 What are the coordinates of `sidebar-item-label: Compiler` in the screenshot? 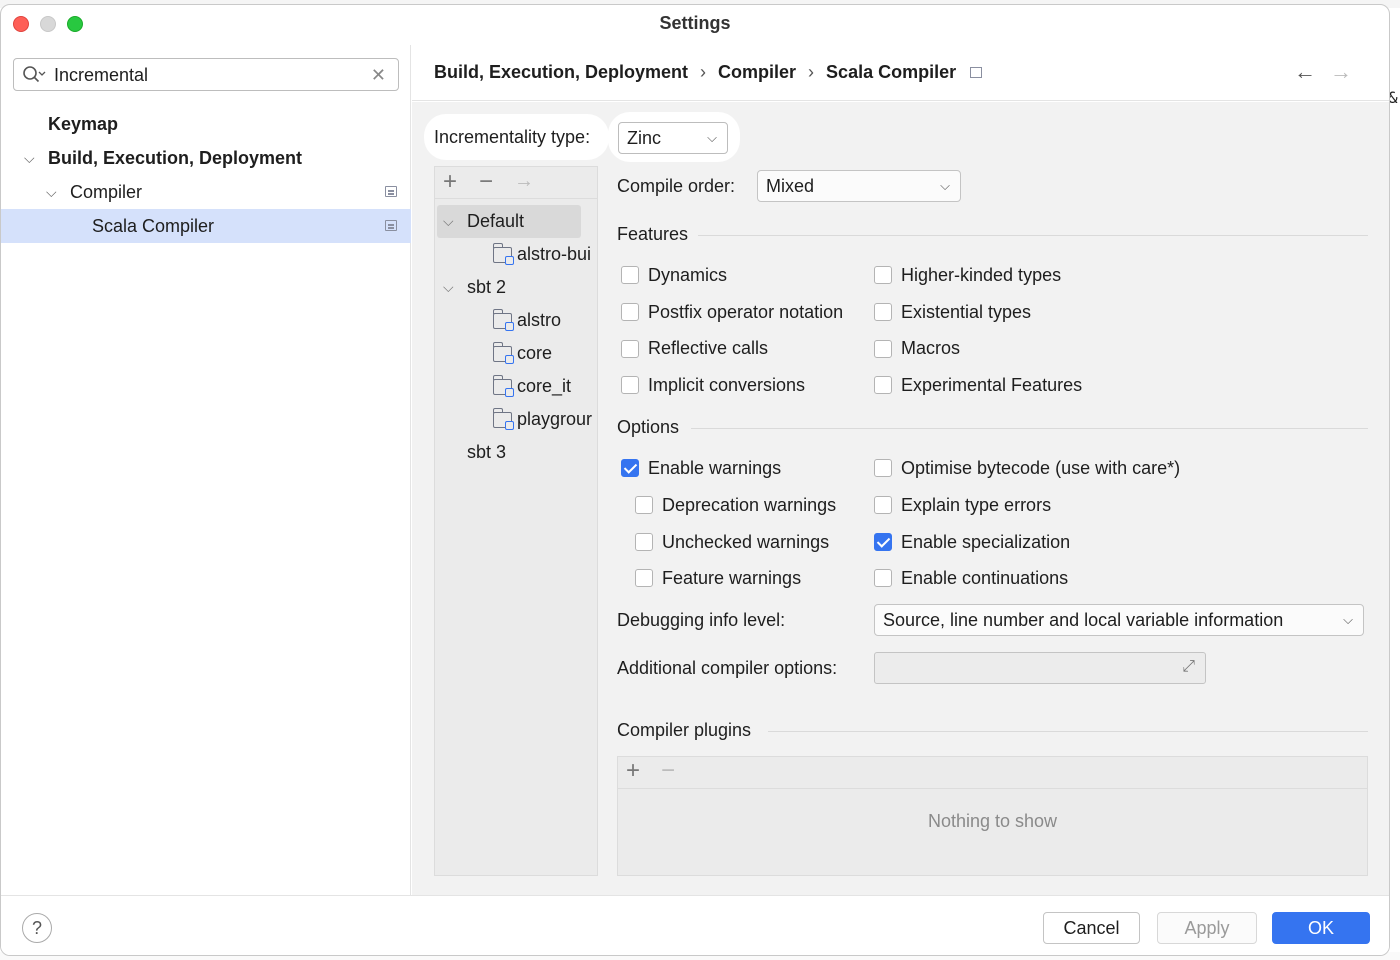 It's located at (106, 192).